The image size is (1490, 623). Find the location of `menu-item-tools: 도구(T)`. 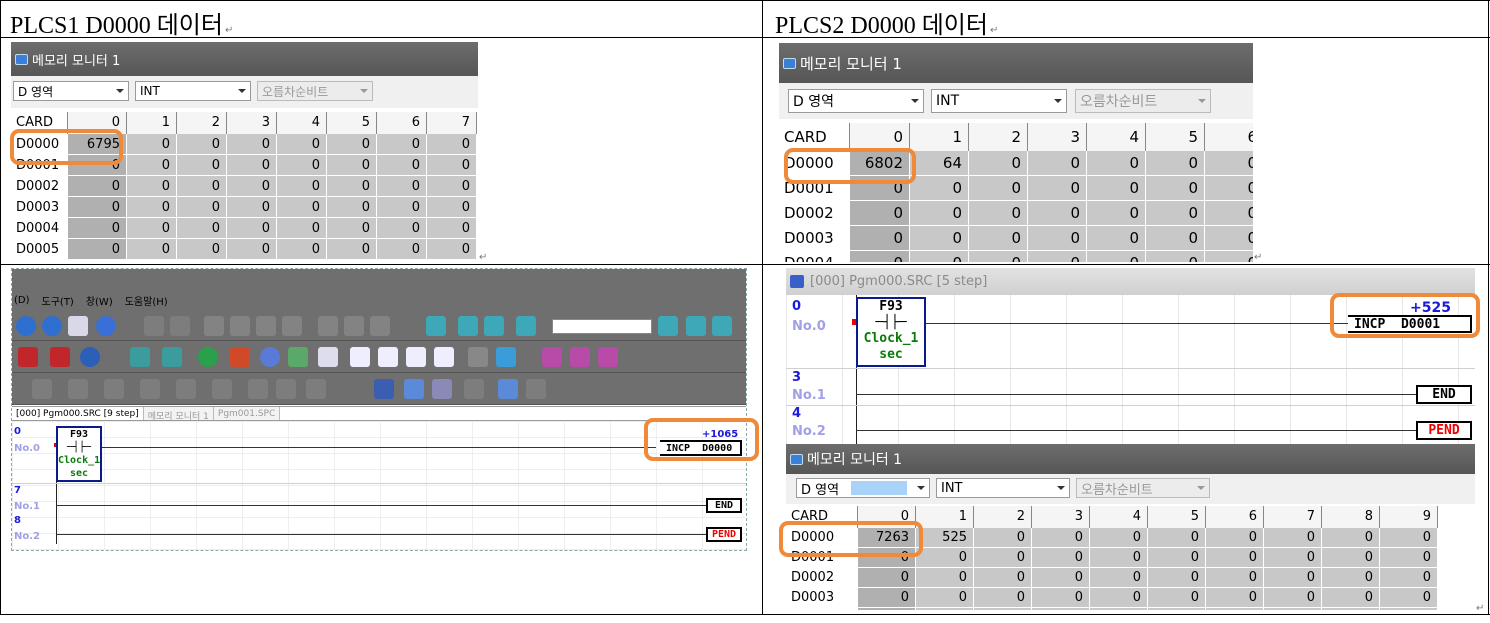

menu-item-tools: 도구(T) is located at coordinates (58, 300).